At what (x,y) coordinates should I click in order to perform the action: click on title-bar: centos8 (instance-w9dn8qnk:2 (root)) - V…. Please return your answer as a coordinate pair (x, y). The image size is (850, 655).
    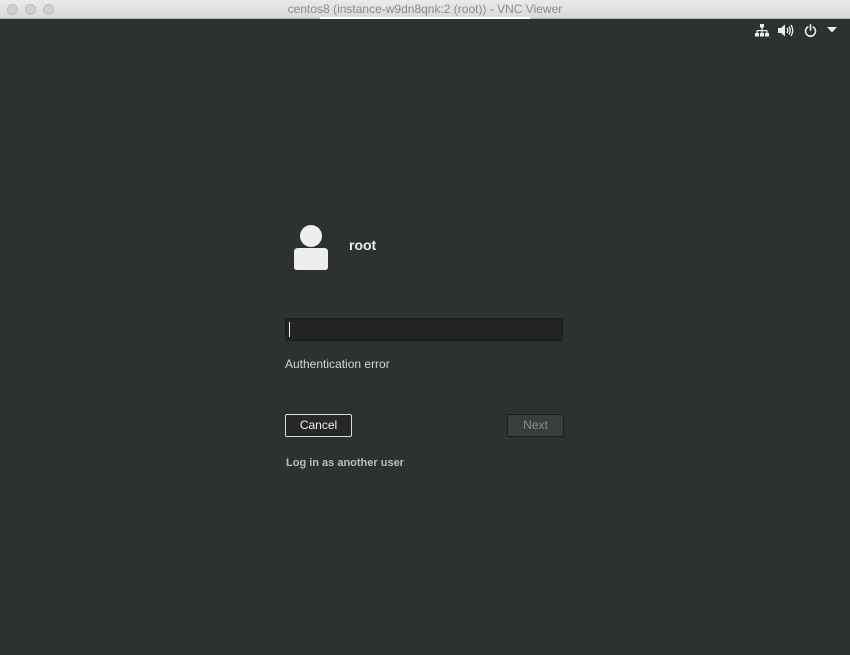
    Looking at the image, I should click on (425, 9).